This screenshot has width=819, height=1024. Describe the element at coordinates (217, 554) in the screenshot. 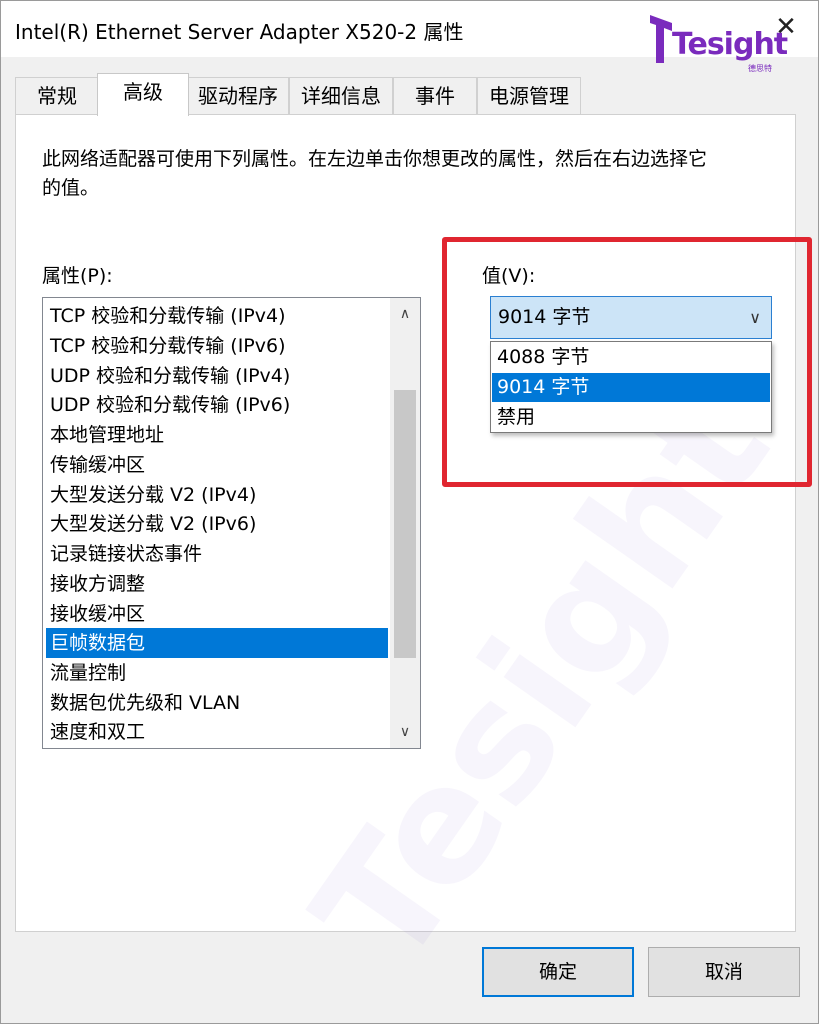

I see `list-item: 记录链接状态事件` at that location.